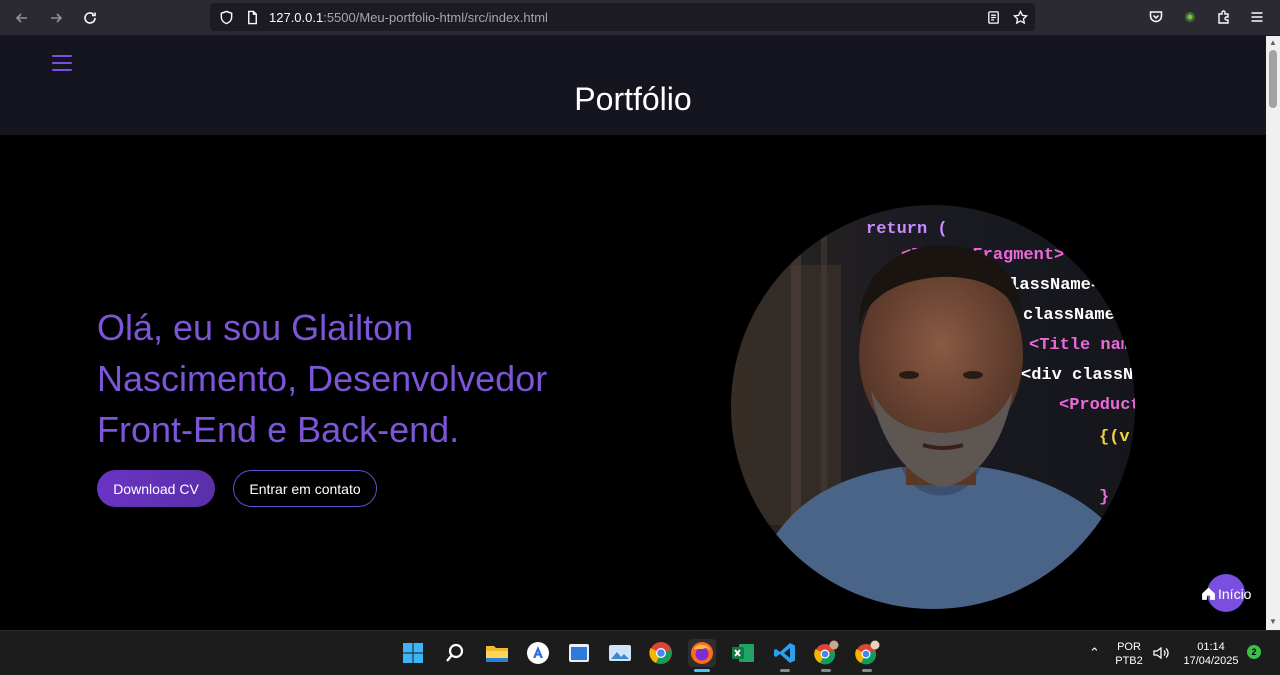 This screenshot has width=1280, height=675. What do you see at coordinates (413, 653) in the screenshot?
I see `windows-start-icon` at bounding box center [413, 653].